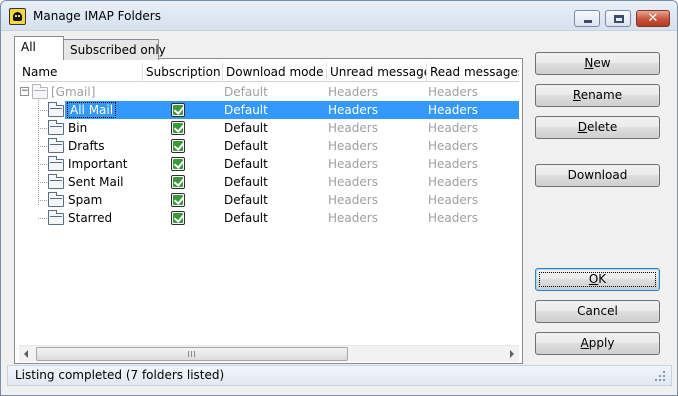 Image resolution: width=678 pixels, height=396 pixels. Describe the element at coordinates (26, 354) in the screenshot. I see `scroll-left-icon` at that location.